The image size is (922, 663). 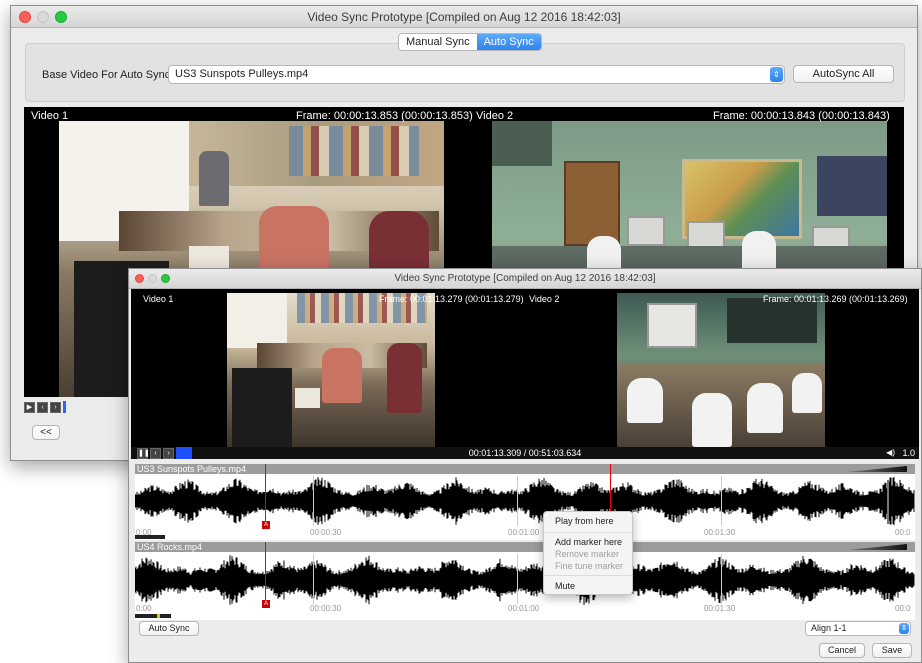 What do you see at coordinates (158, 616) in the screenshot?
I see `position-marker` at bounding box center [158, 616].